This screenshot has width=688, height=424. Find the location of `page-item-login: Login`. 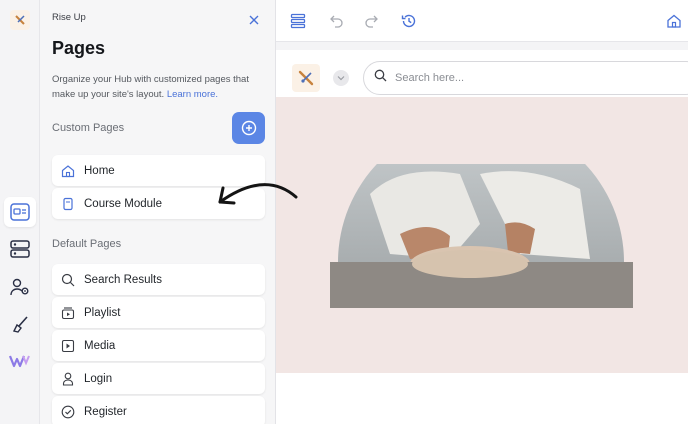

page-item-login: Login is located at coordinates (158, 378).